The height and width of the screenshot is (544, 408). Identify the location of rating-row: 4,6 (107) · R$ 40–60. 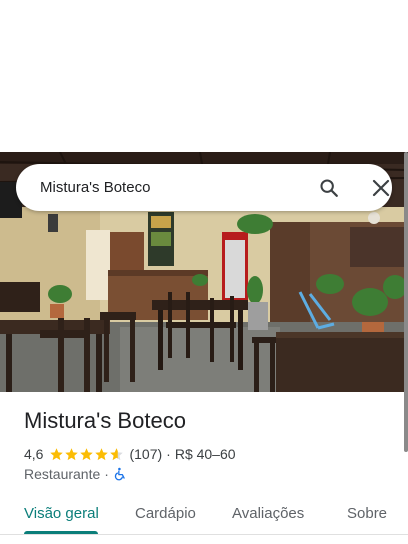
(130, 454).